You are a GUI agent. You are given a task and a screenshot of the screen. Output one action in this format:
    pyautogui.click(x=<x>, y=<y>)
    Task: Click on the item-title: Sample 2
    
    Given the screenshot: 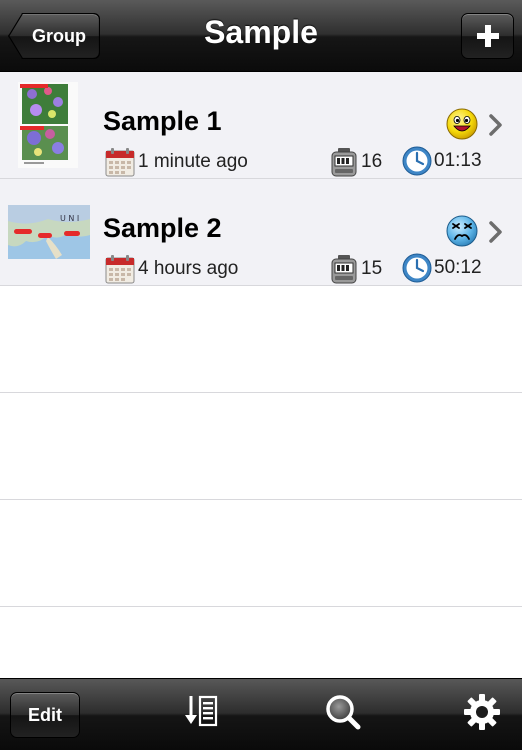 What is the action you would take?
    pyautogui.click(x=162, y=228)
    